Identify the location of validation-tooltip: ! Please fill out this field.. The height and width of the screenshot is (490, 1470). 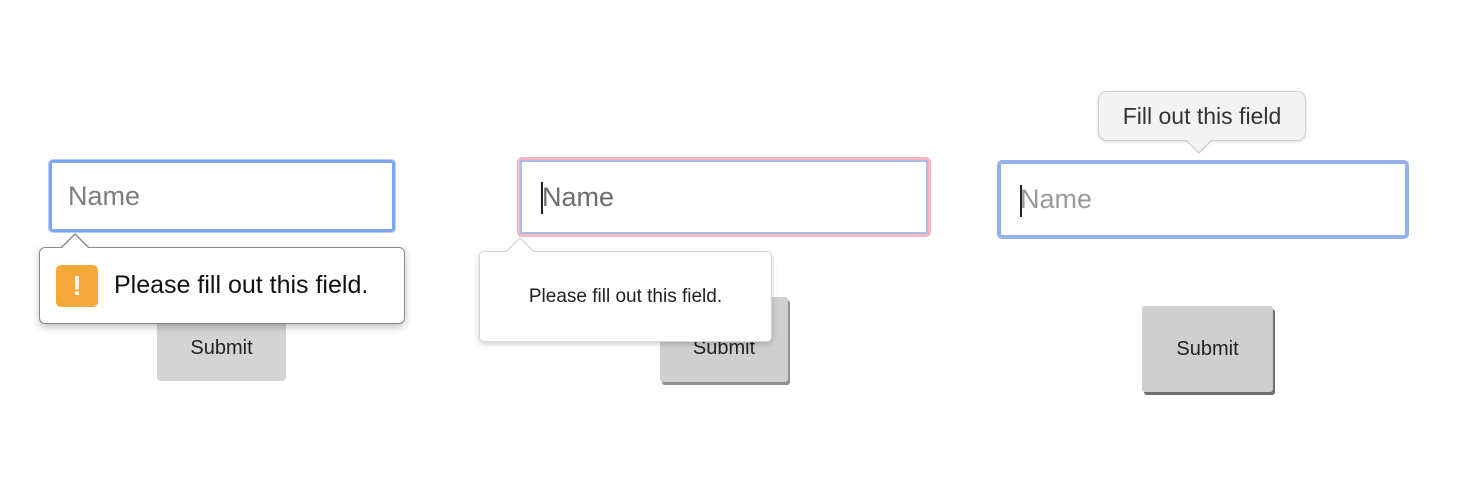
(222, 278).